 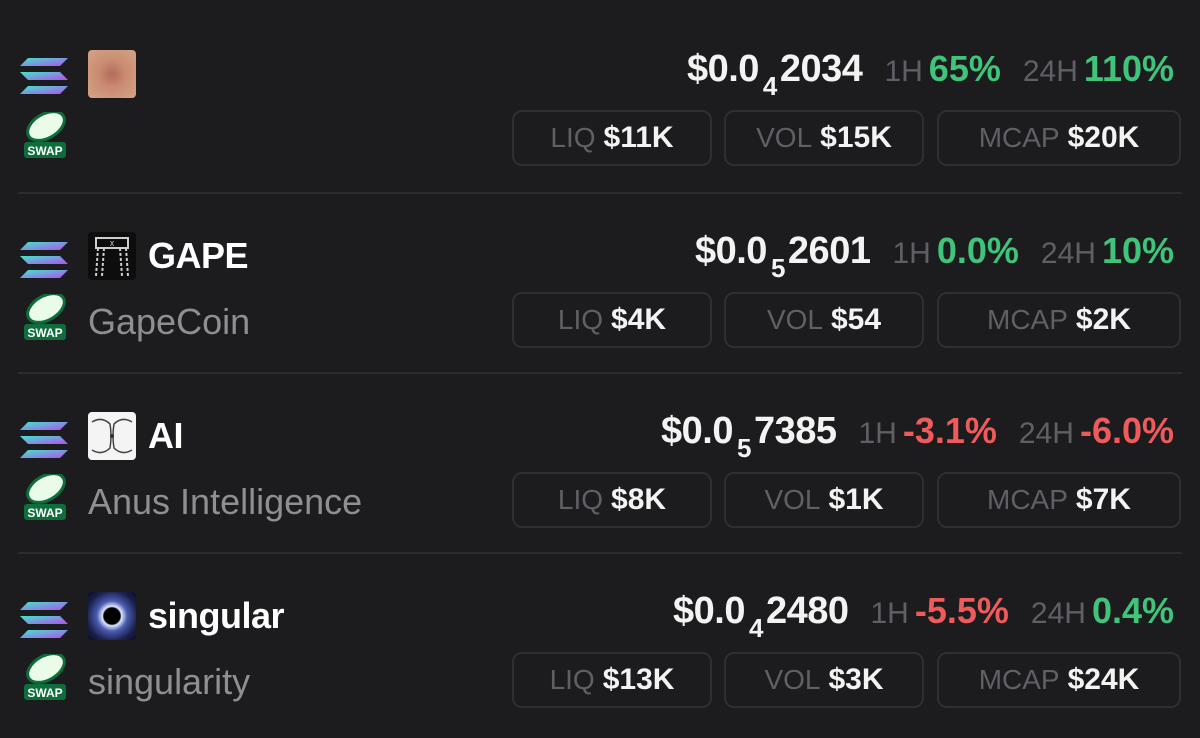 What do you see at coordinates (612, 320) in the screenshot?
I see `liquidity-stat: LIQ $4K` at bounding box center [612, 320].